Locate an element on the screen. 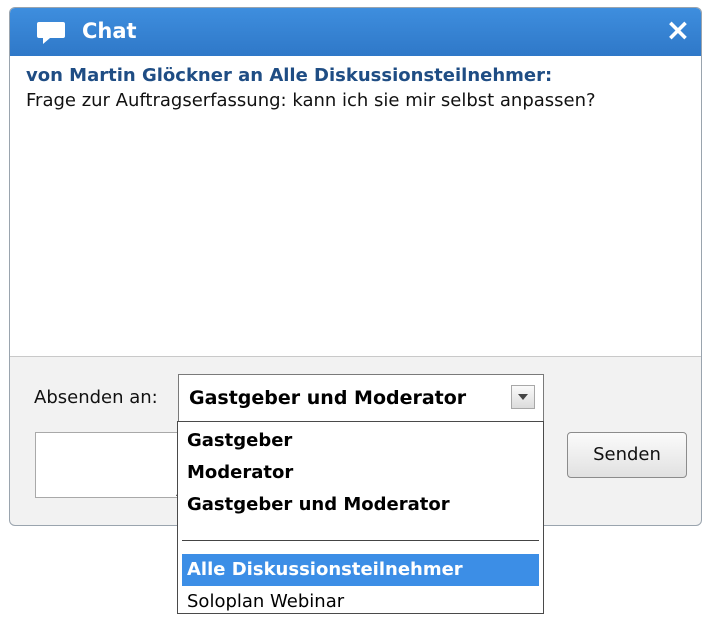 This screenshot has width=704, height=618. dropdown-toggle-button is located at coordinates (523, 397).